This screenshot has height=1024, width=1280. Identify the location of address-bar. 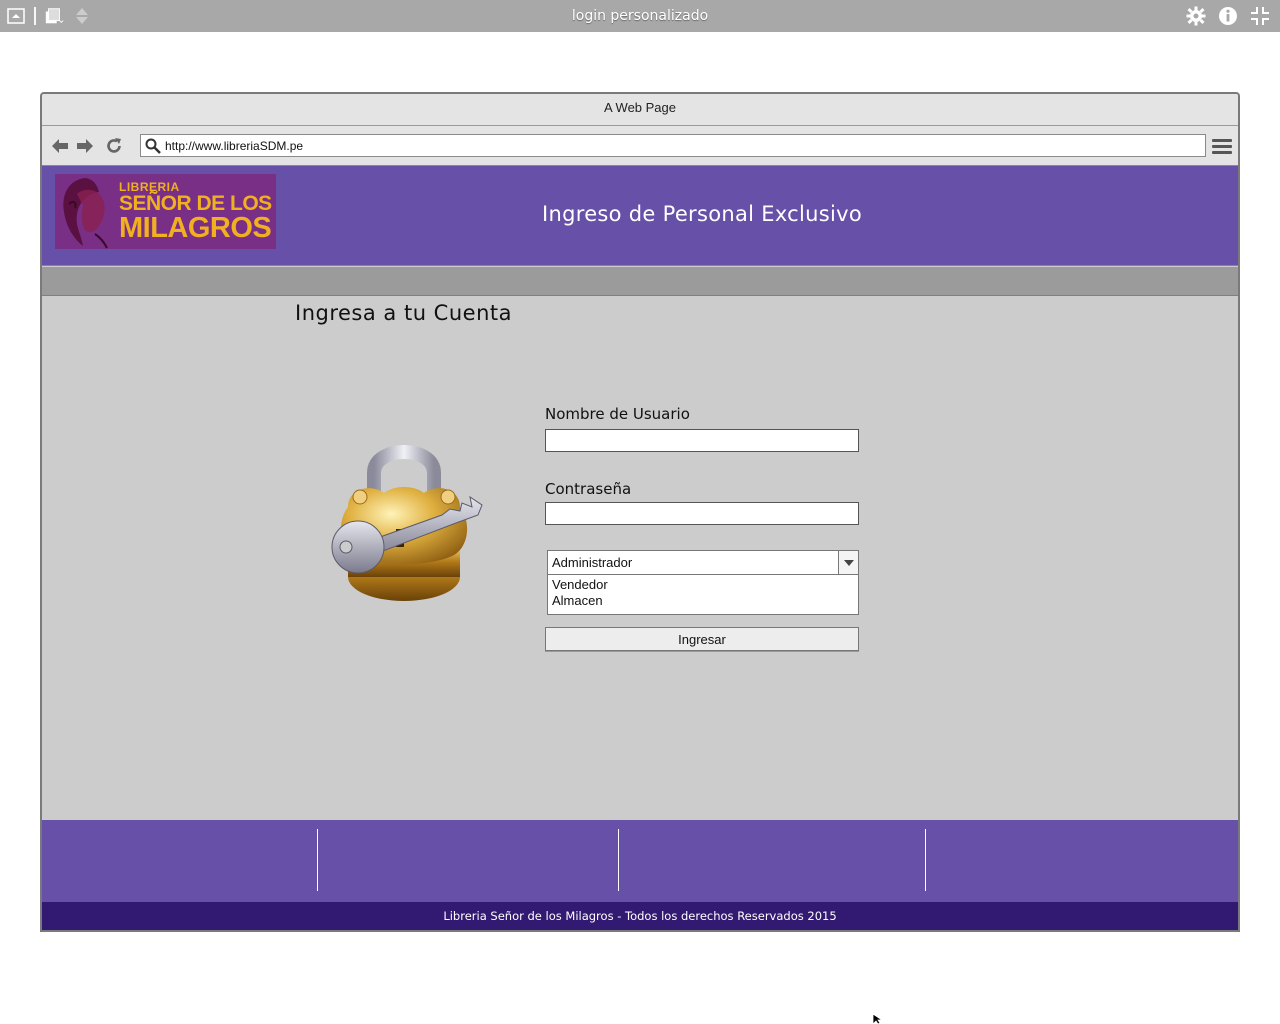
(673, 145).